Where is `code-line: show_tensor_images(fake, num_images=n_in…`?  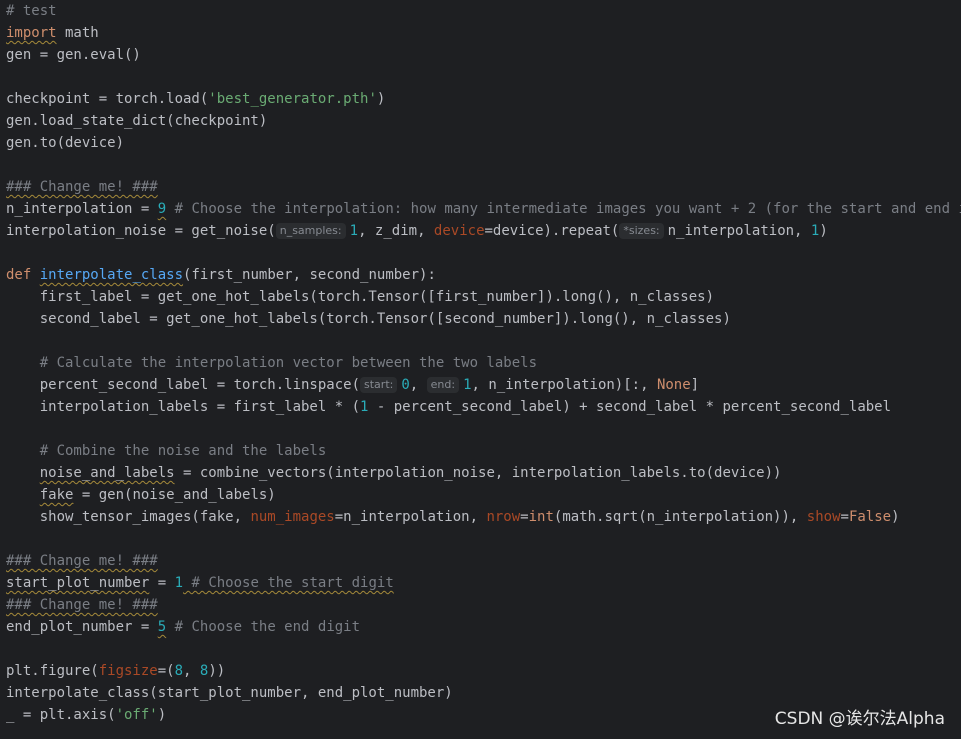
code-line: show_tensor_images(fake, num_images=n_in… is located at coordinates (483, 517).